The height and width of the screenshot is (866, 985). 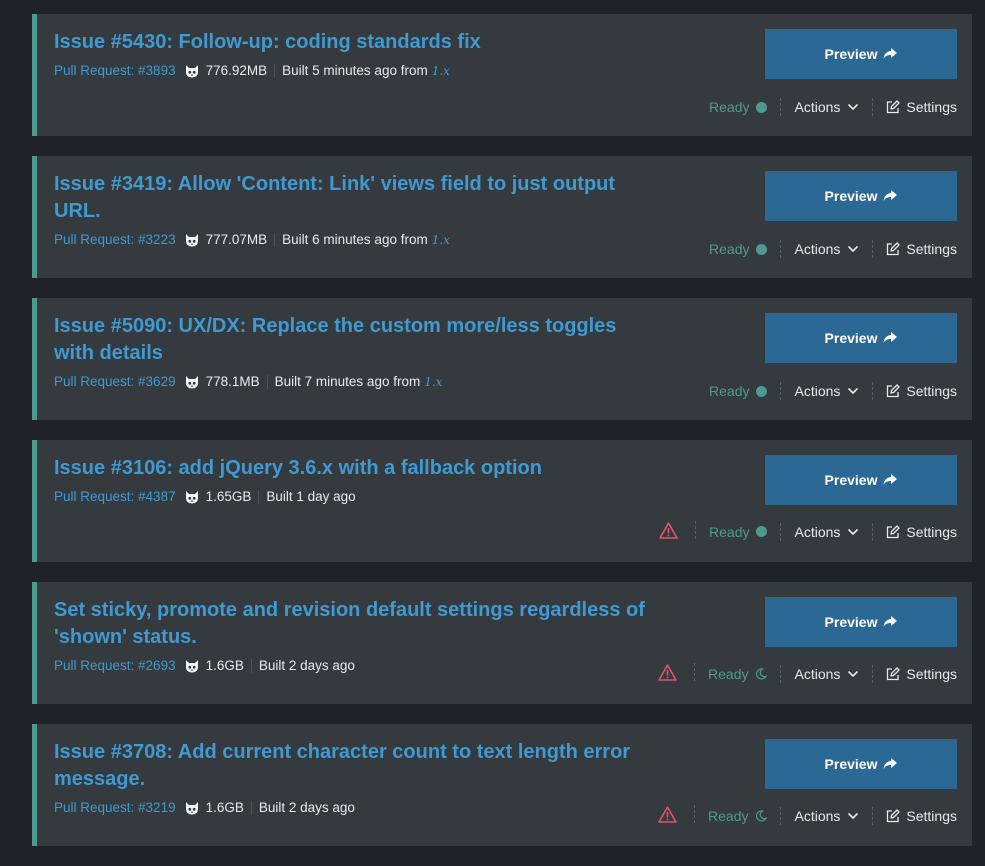 What do you see at coordinates (306, 665) in the screenshot?
I see `build-time: Built 2 days ago` at bounding box center [306, 665].